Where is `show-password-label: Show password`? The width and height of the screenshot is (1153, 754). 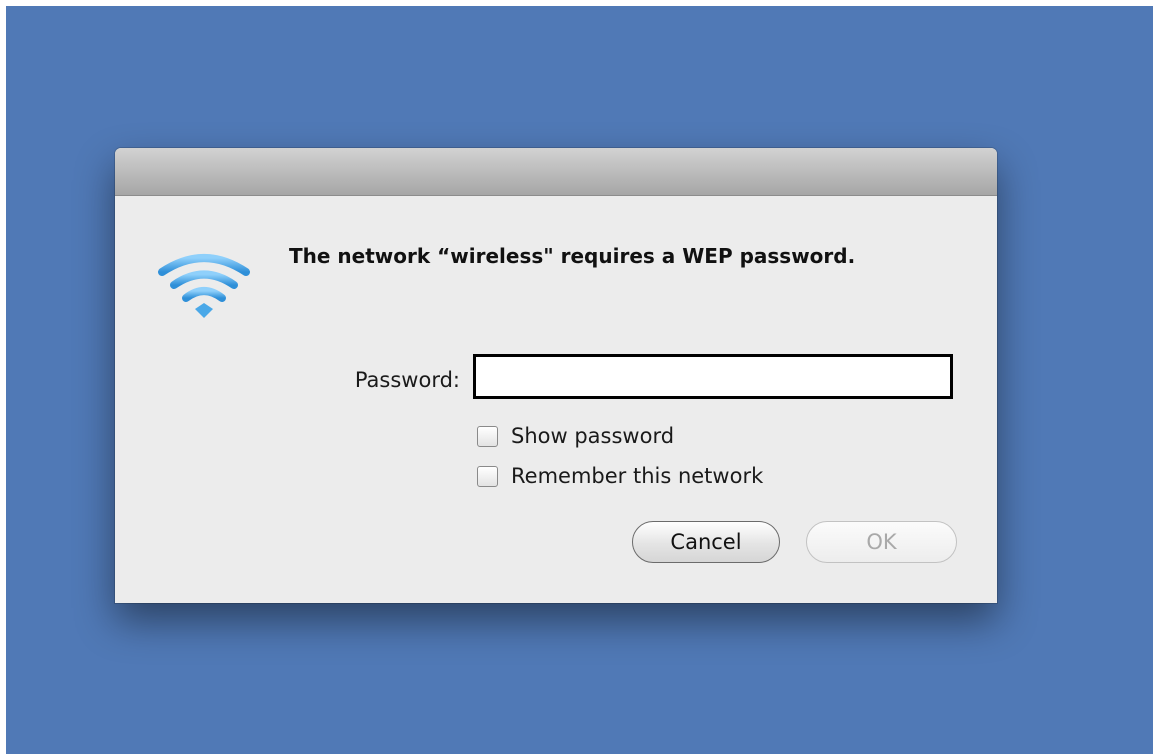 show-password-label: Show password is located at coordinates (593, 436).